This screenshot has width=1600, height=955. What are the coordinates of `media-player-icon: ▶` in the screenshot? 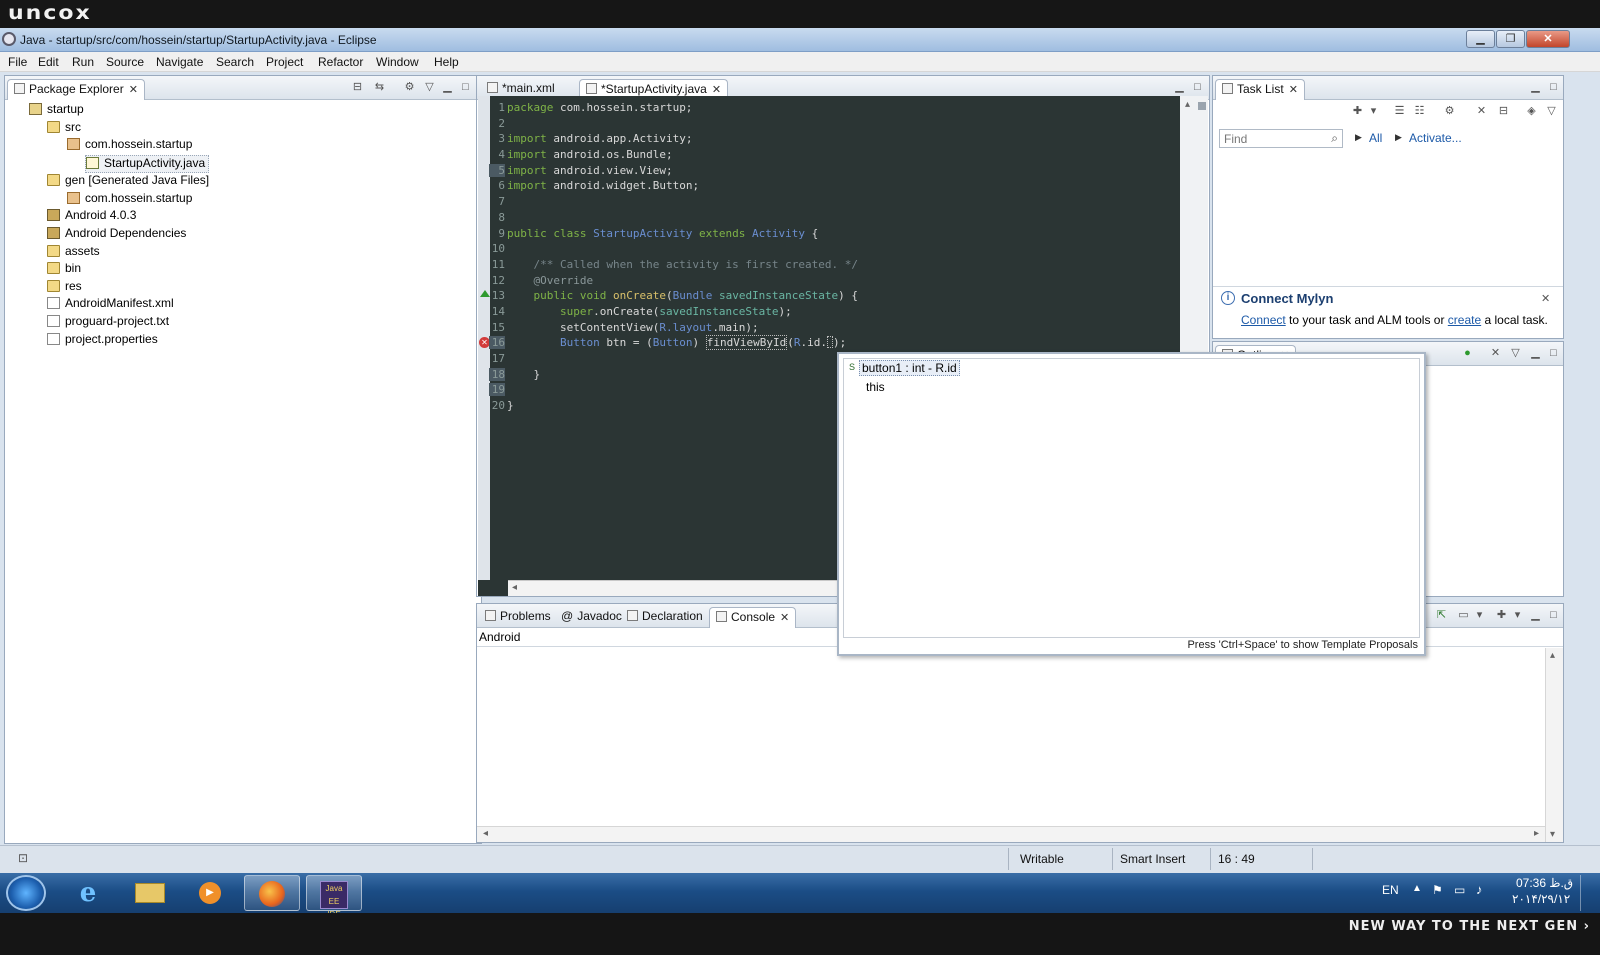 It's located at (210, 893).